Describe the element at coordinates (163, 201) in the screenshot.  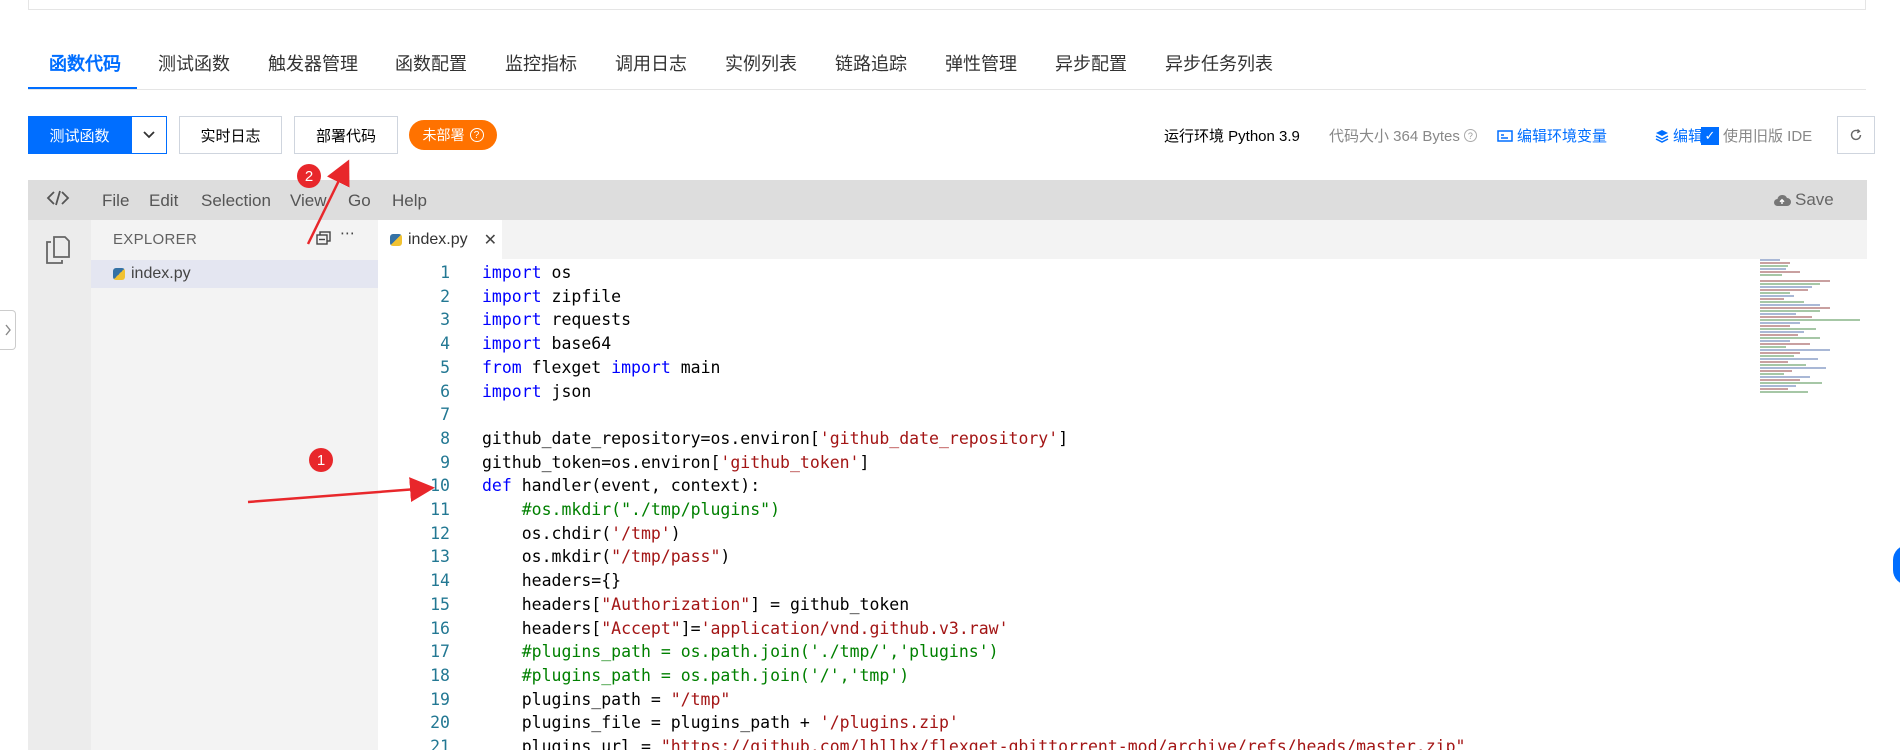
I see `menu-edit: Edit` at that location.